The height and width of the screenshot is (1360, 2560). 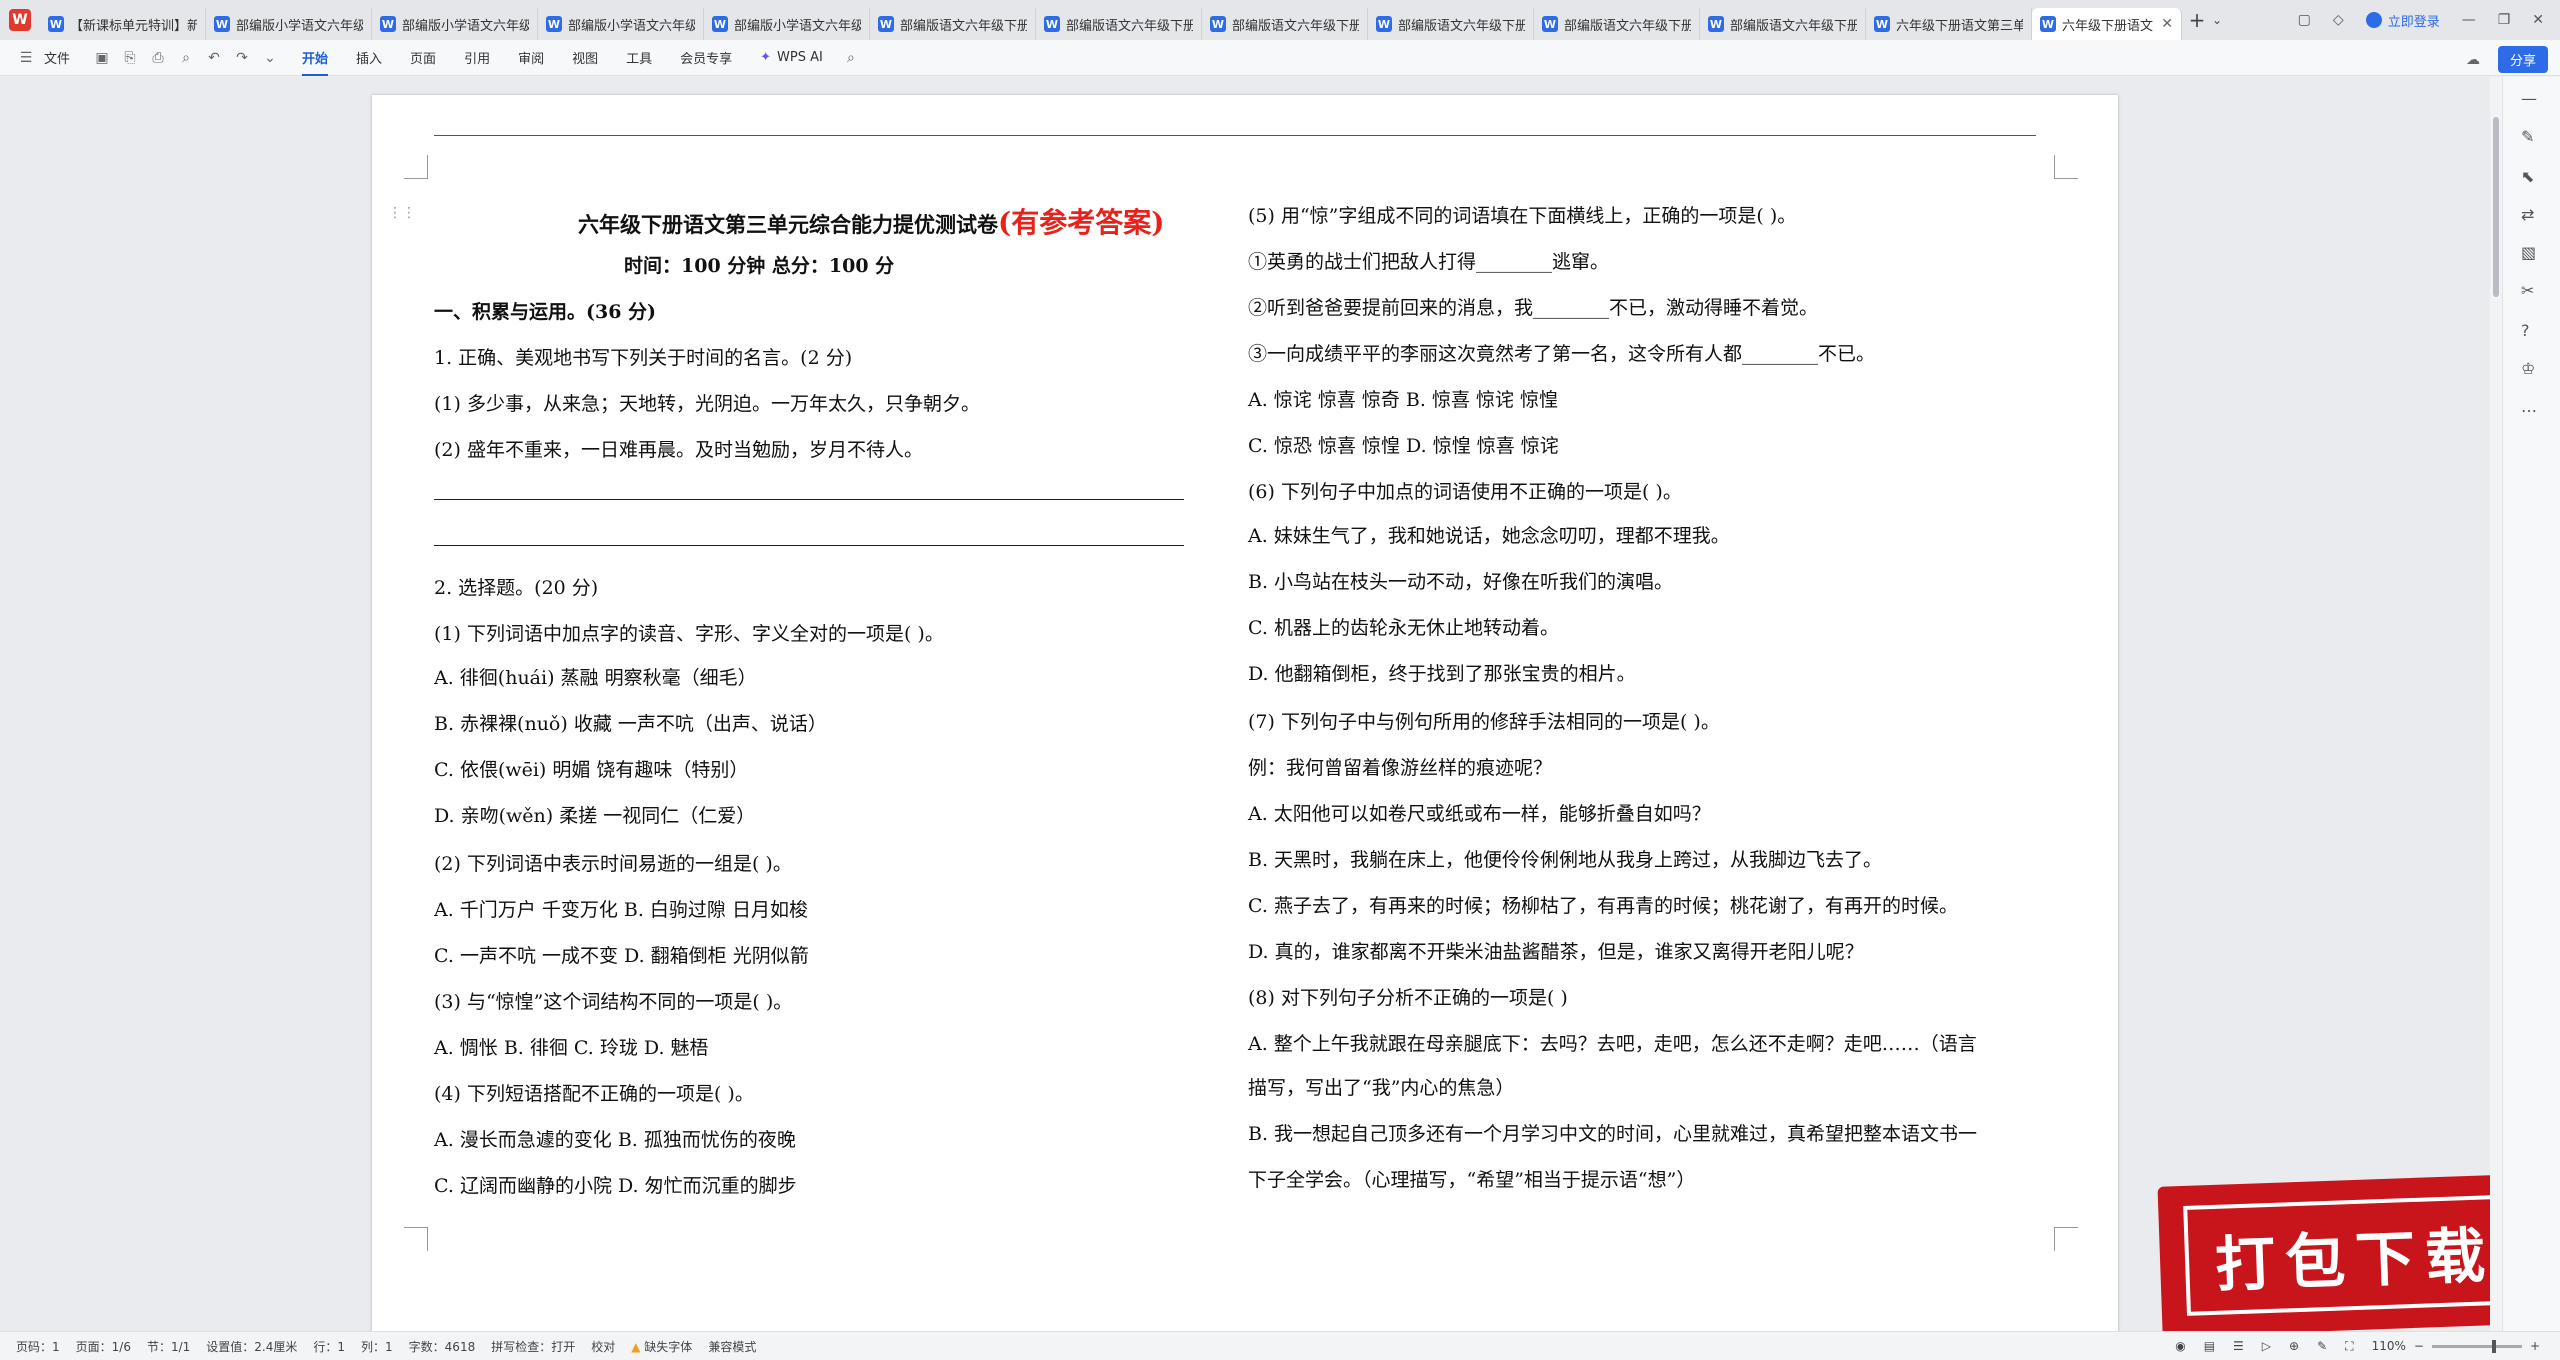 What do you see at coordinates (603, 1346) in the screenshot?
I see `status-proofread: 校对` at bounding box center [603, 1346].